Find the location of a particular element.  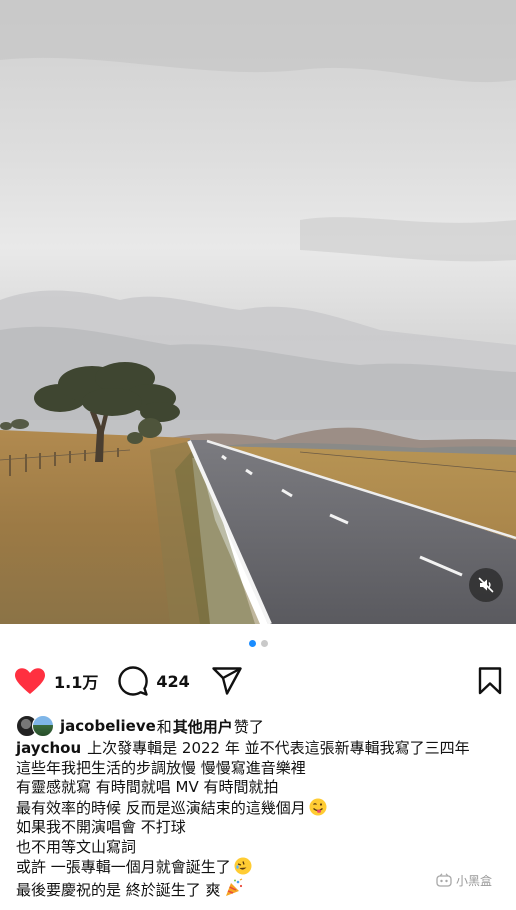

like-button: 1.1万 is located at coordinates (56, 681).